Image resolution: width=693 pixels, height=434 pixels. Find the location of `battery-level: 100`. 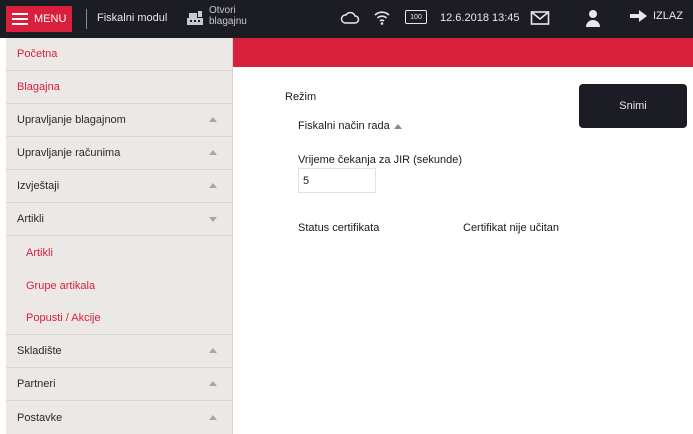

battery-level: 100 is located at coordinates (416, 17).